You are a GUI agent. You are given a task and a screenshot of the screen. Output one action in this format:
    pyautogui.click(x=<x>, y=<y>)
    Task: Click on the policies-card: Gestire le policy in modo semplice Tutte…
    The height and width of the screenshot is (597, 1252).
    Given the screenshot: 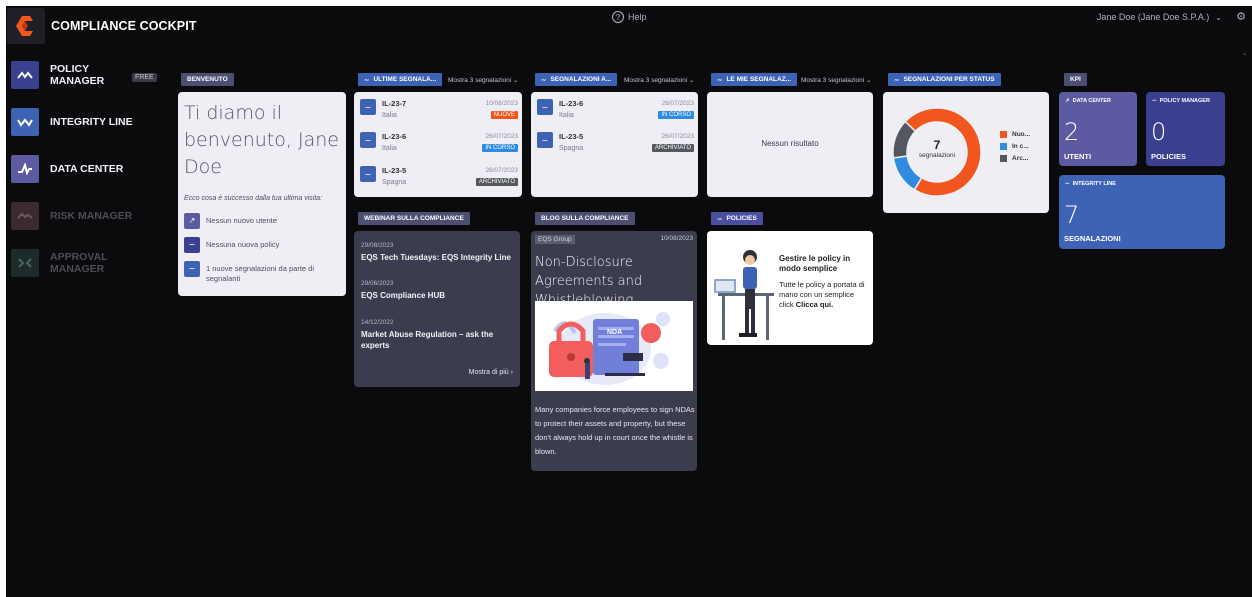 What is the action you would take?
    pyautogui.click(x=790, y=288)
    